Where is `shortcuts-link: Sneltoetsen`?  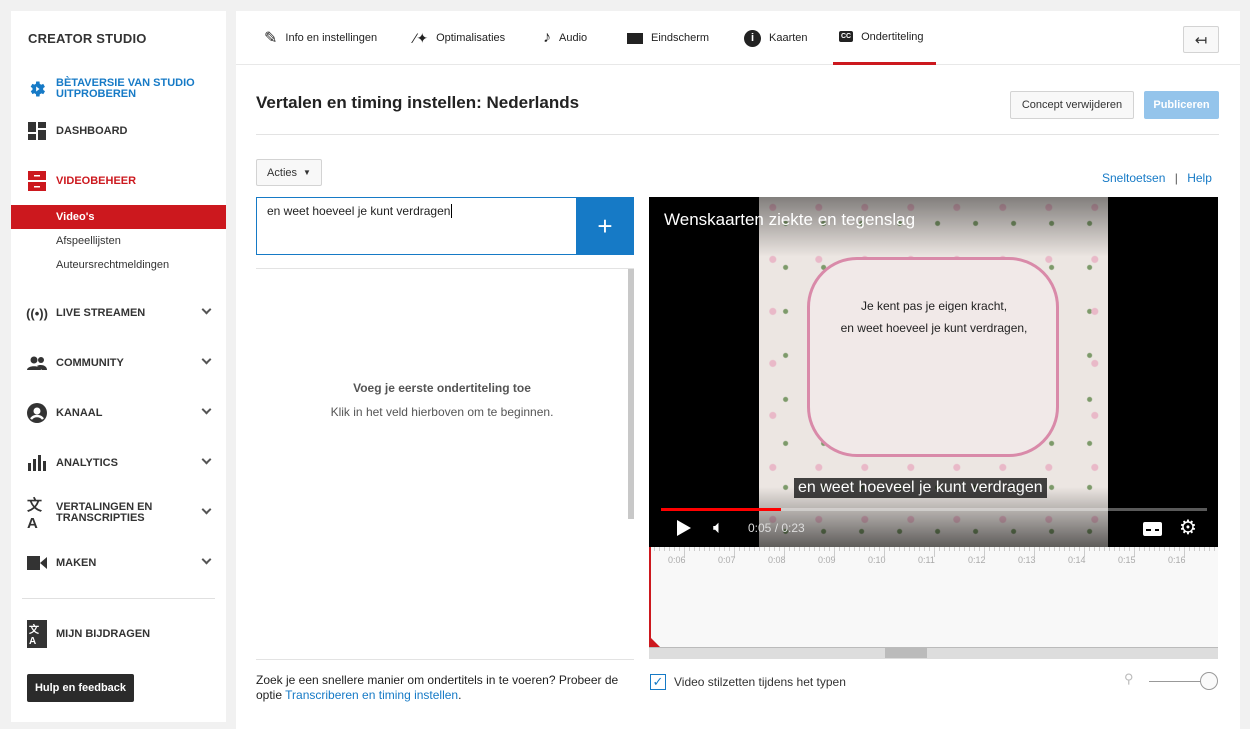
shortcuts-link: Sneltoetsen is located at coordinates (1133, 178).